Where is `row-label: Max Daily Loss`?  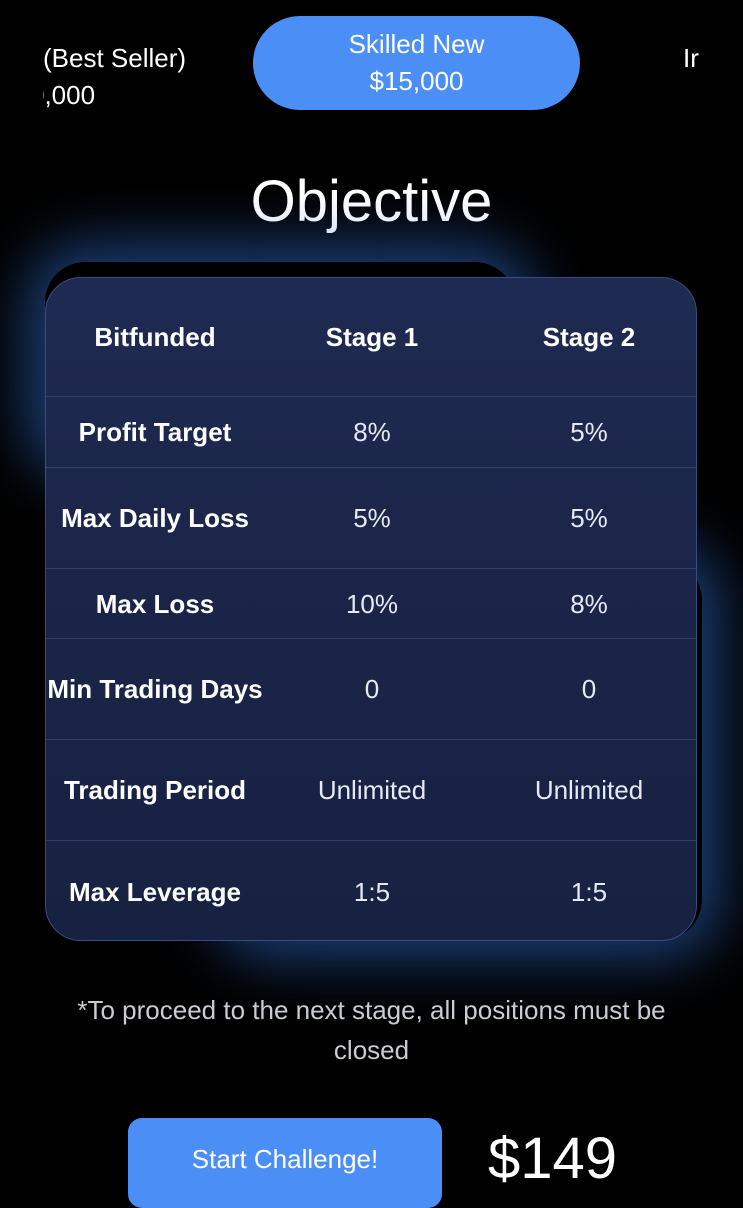
row-label: Max Daily Loss is located at coordinates (155, 518).